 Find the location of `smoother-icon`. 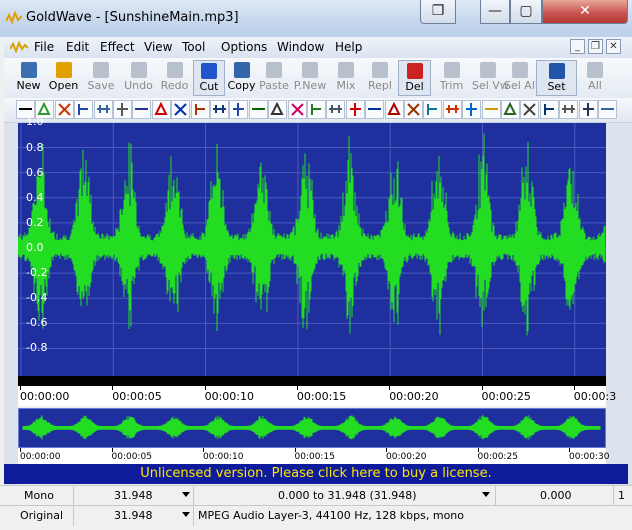

smoother-icon is located at coordinates (413, 109).